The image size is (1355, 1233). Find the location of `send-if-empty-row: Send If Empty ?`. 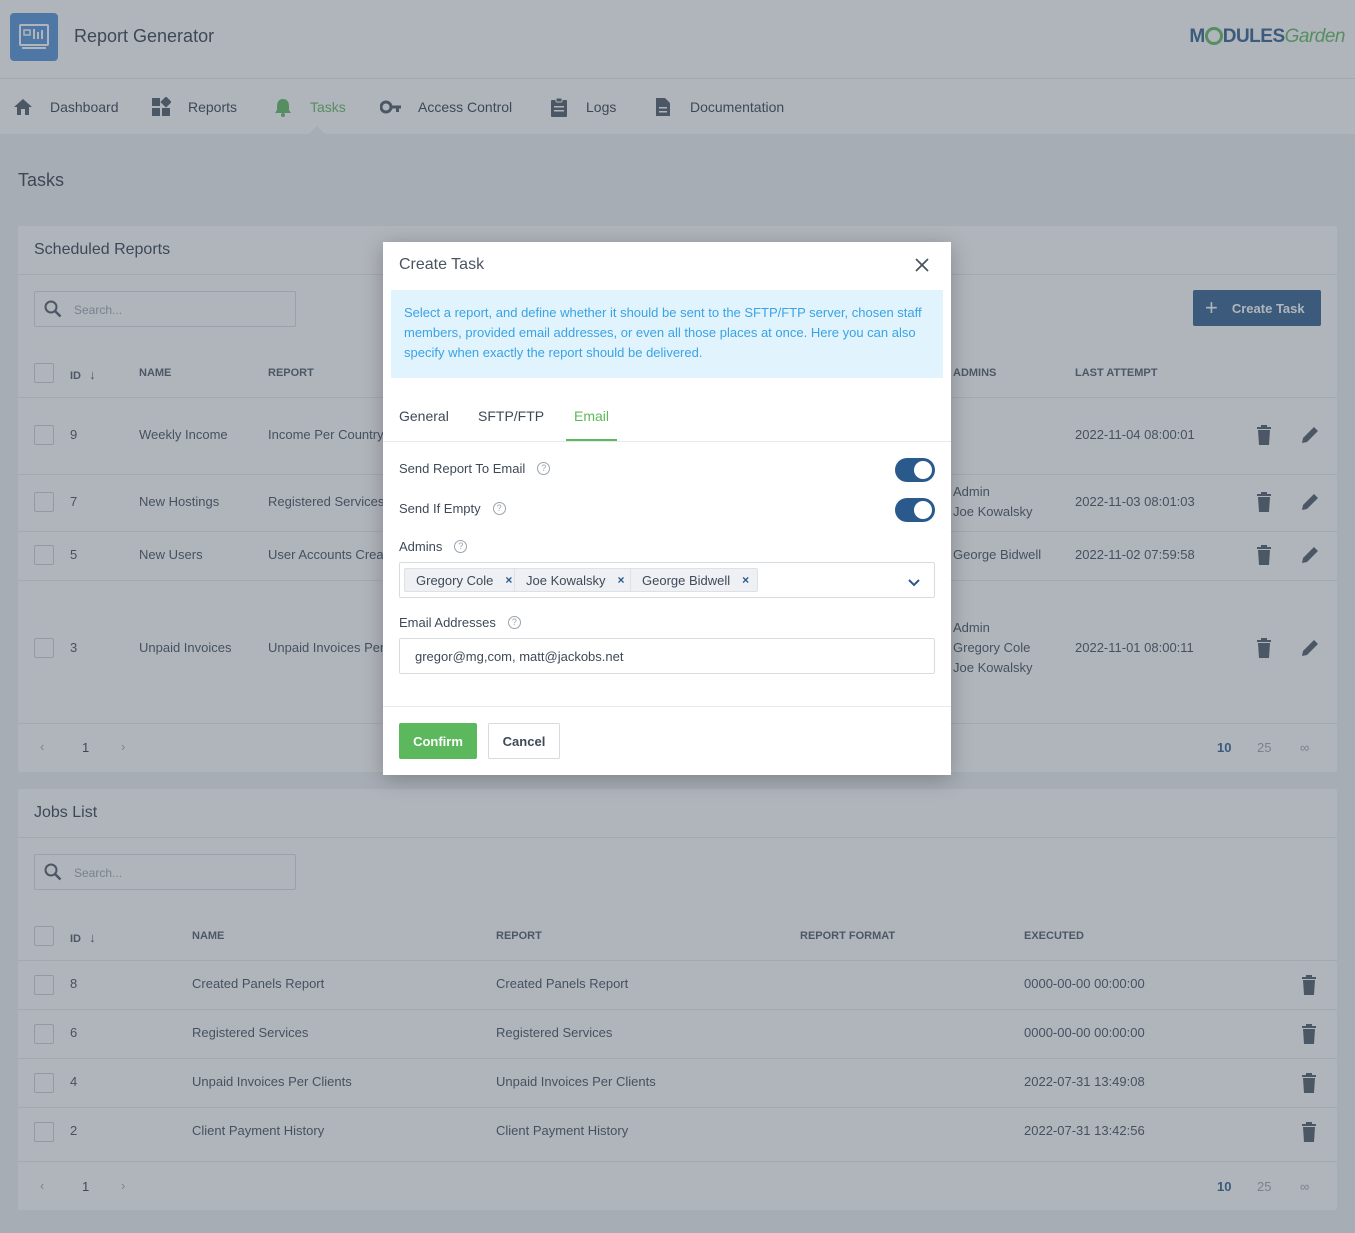

send-if-empty-row: Send If Empty ? is located at coordinates (452, 508).